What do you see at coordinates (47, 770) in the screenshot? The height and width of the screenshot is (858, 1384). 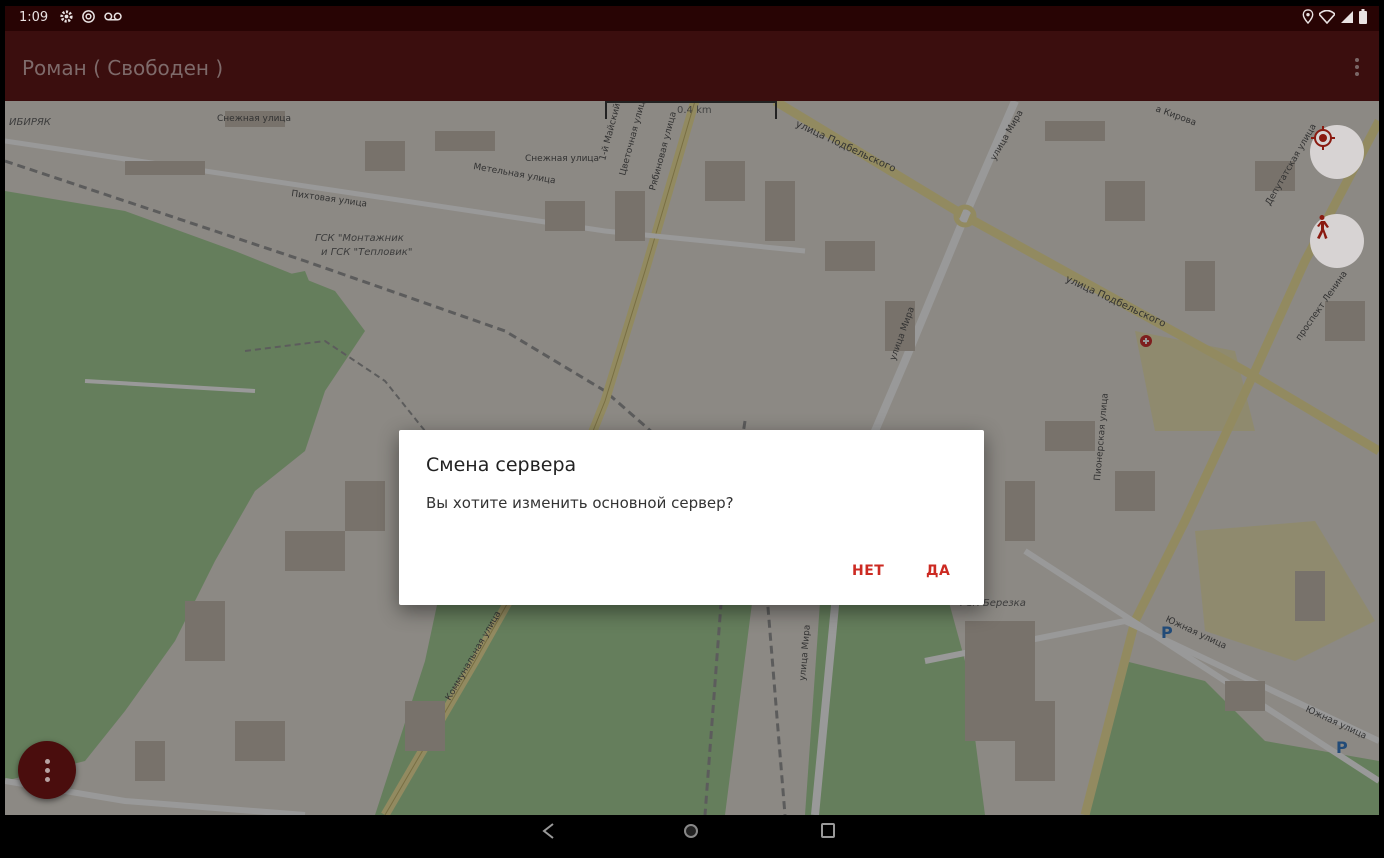 I see `fab-menu-button` at bounding box center [47, 770].